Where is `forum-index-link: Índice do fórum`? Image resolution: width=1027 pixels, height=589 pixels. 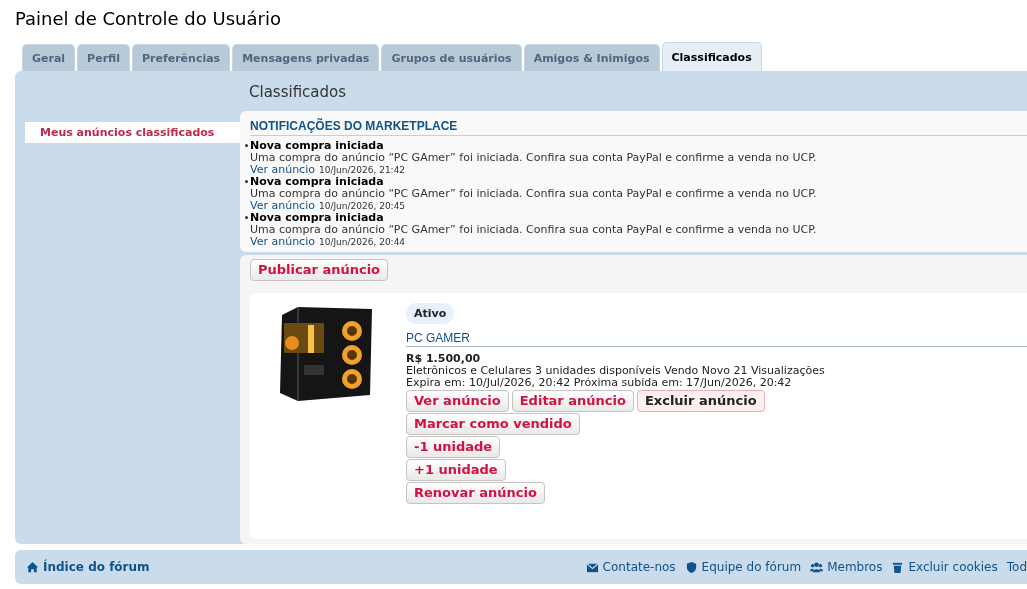 forum-index-link: Índice do fórum is located at coordinates (88, 567).